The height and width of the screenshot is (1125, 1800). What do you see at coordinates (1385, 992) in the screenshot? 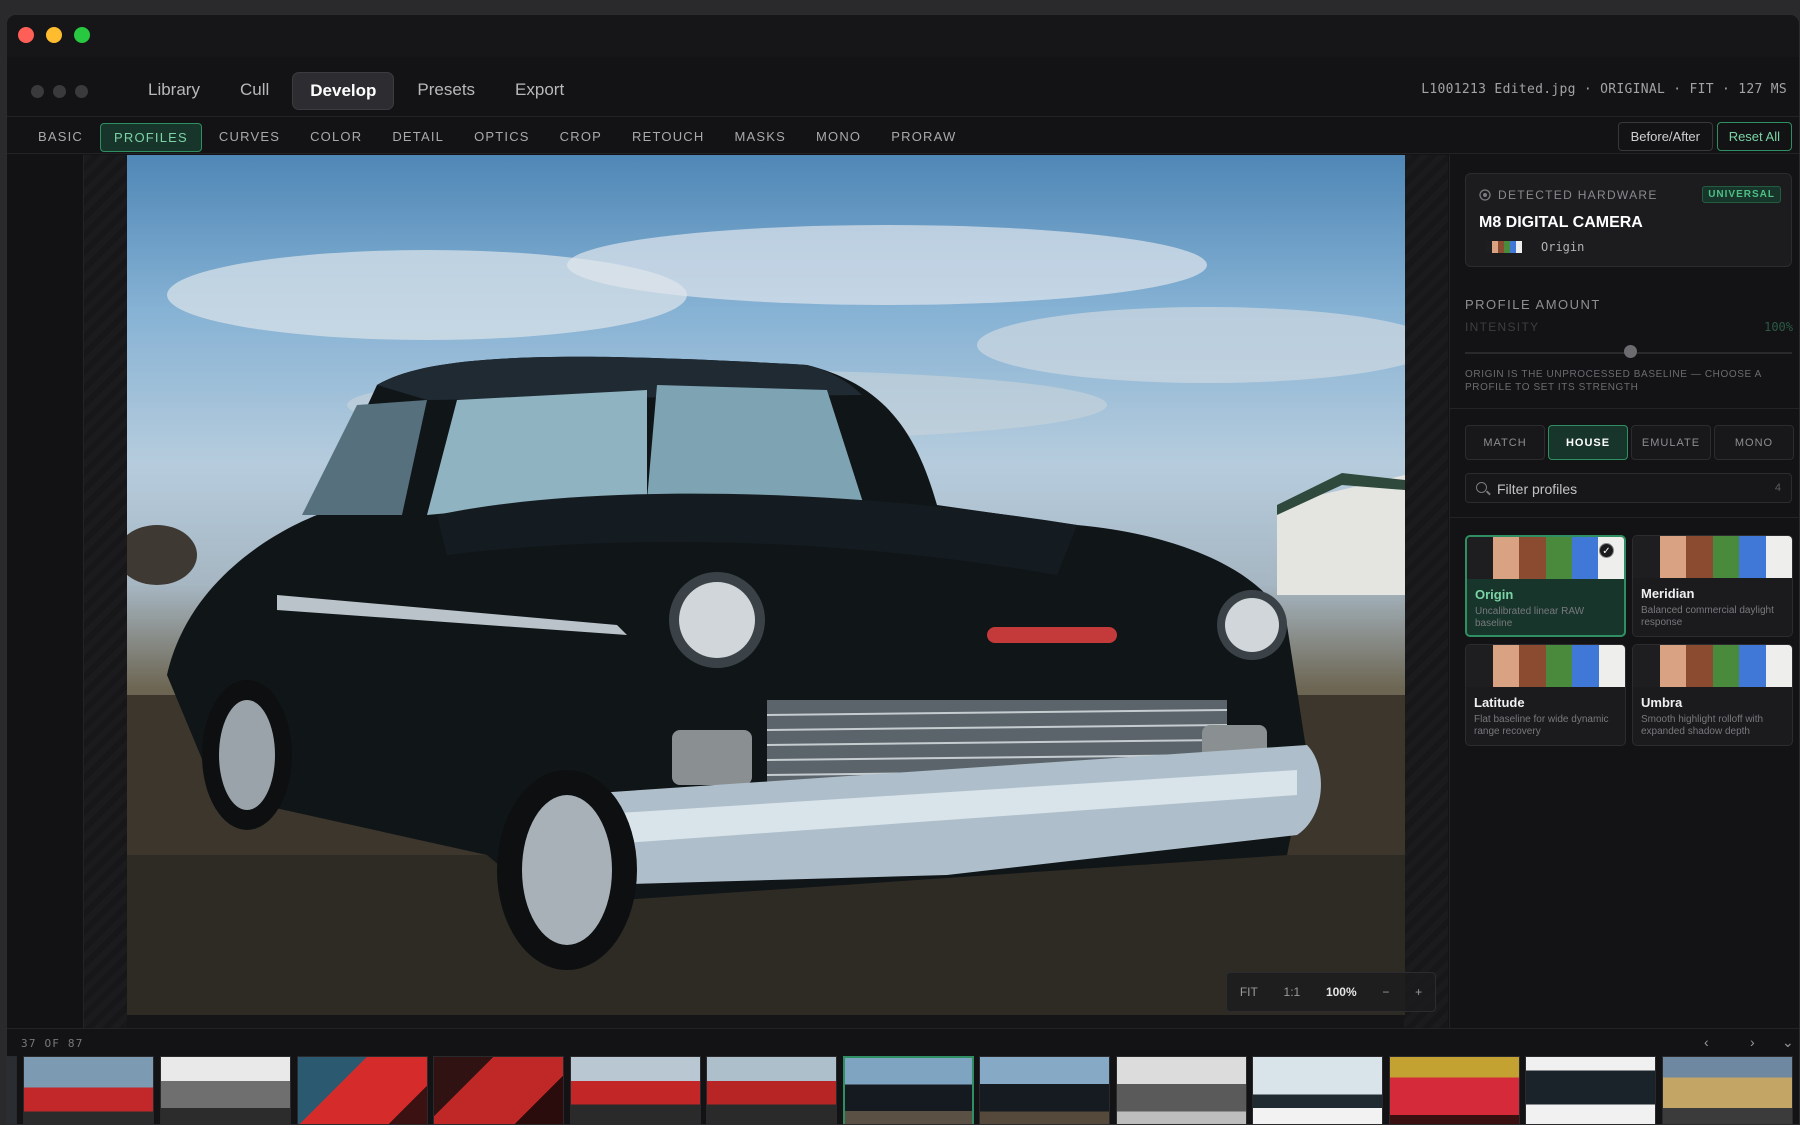
I see `zoom-out-button: −` at bounding box center [1385, 992].